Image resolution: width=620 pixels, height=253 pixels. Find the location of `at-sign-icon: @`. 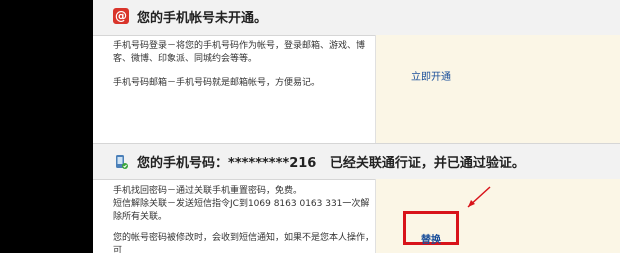

at-sign-icon: @ is located at coordinates (121, 16).